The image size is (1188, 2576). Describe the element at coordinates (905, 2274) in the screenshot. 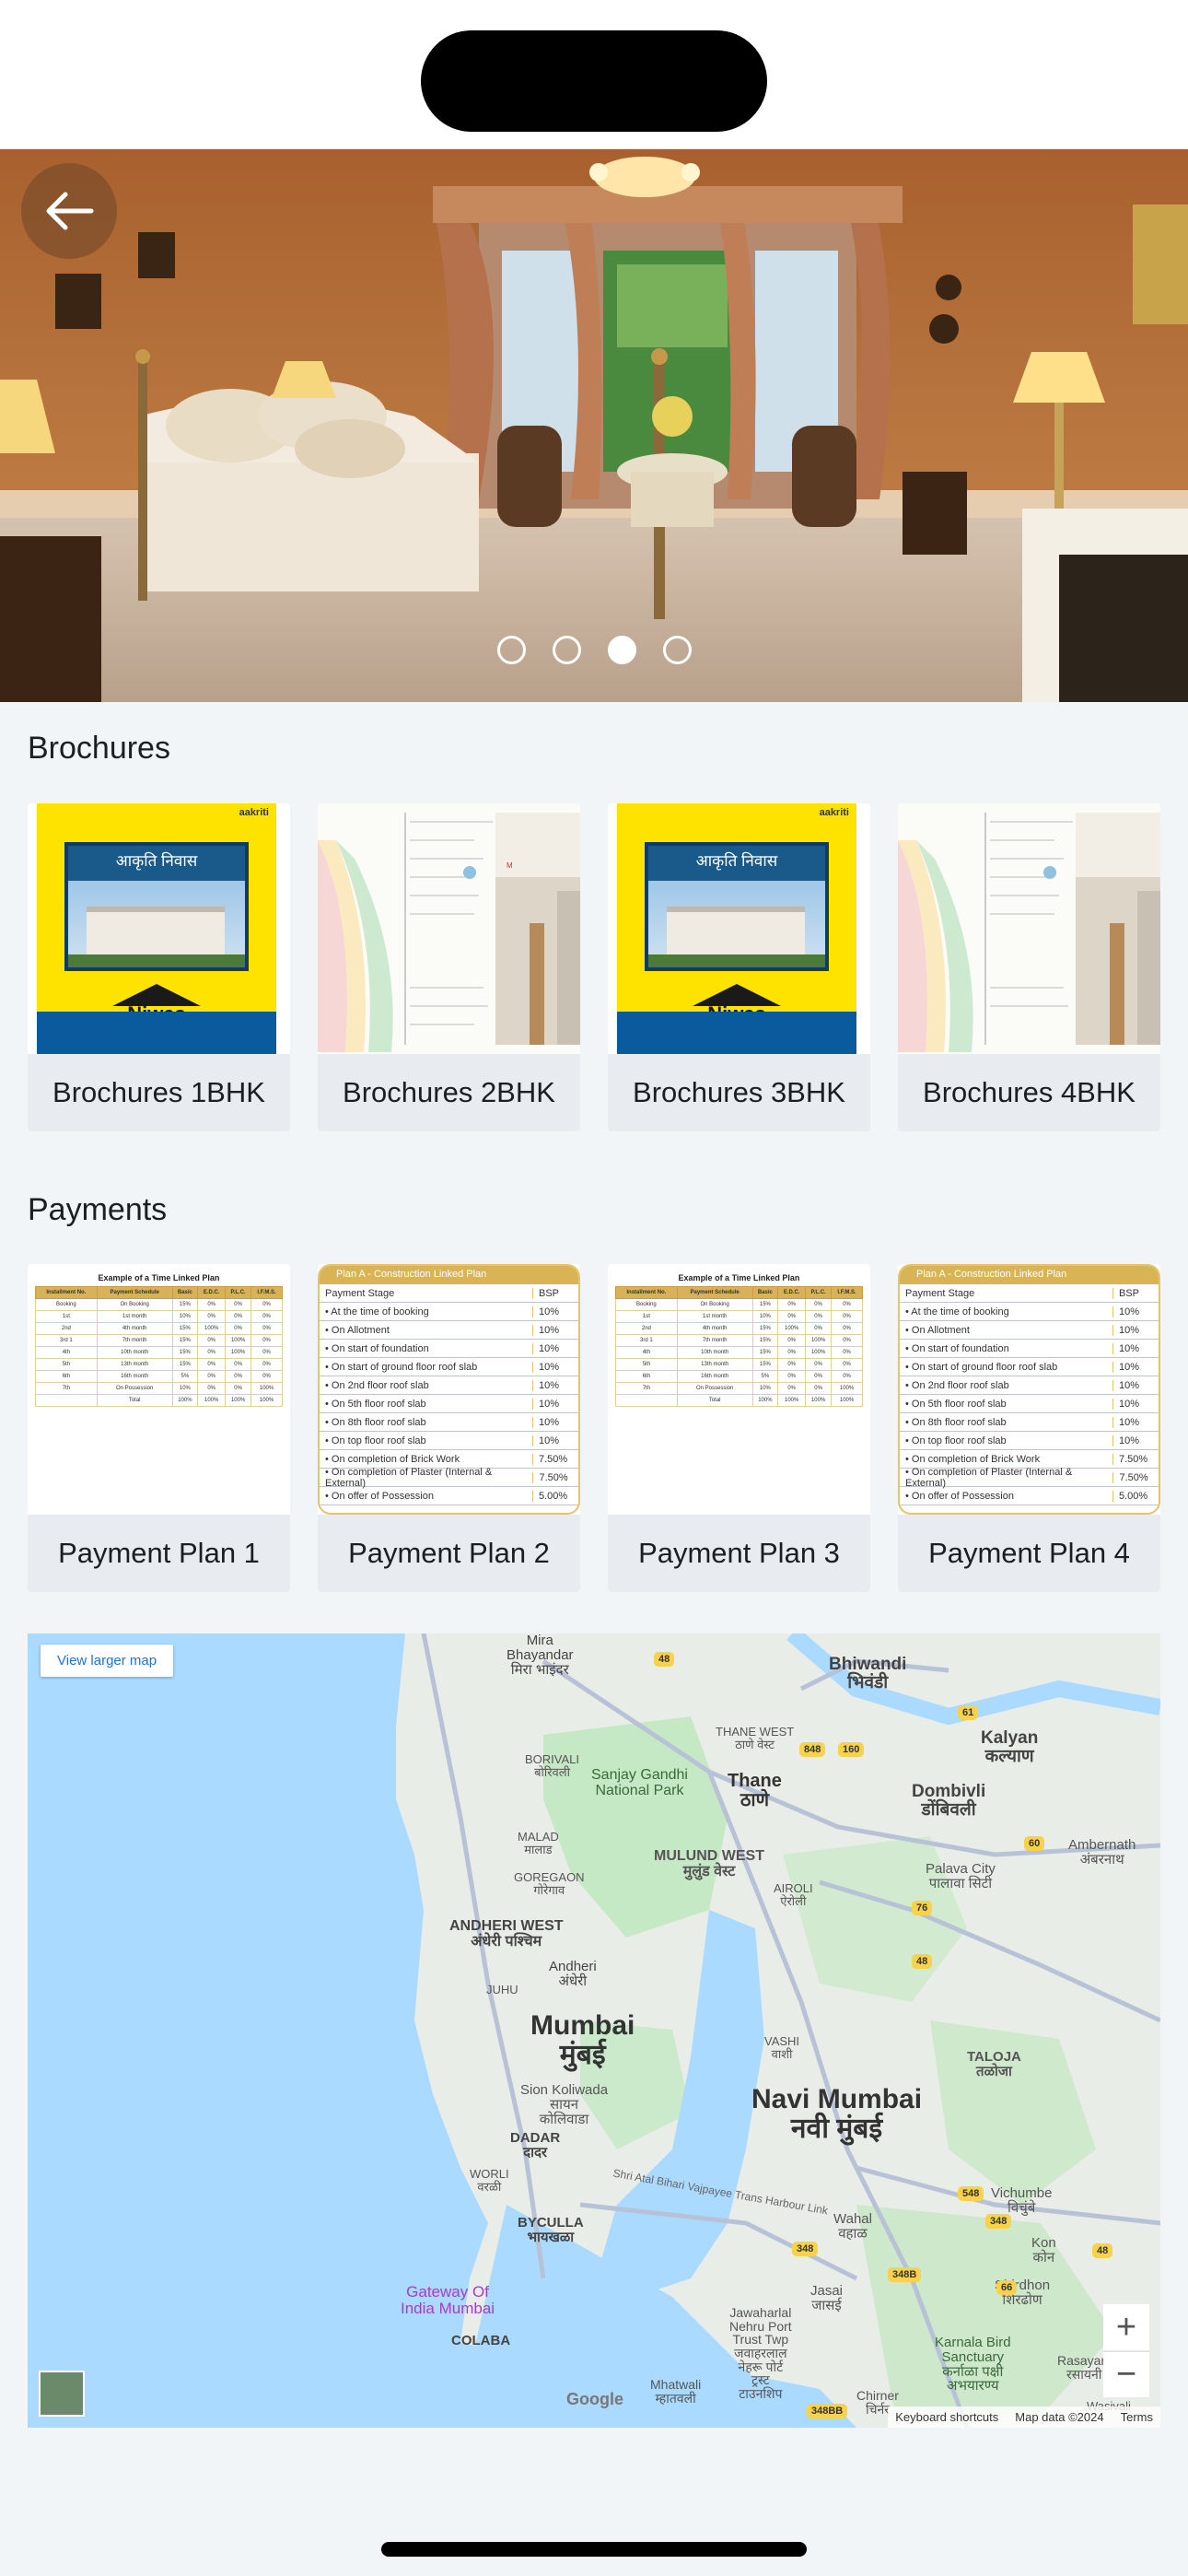

I see `highway-shield: 348B` at that location.